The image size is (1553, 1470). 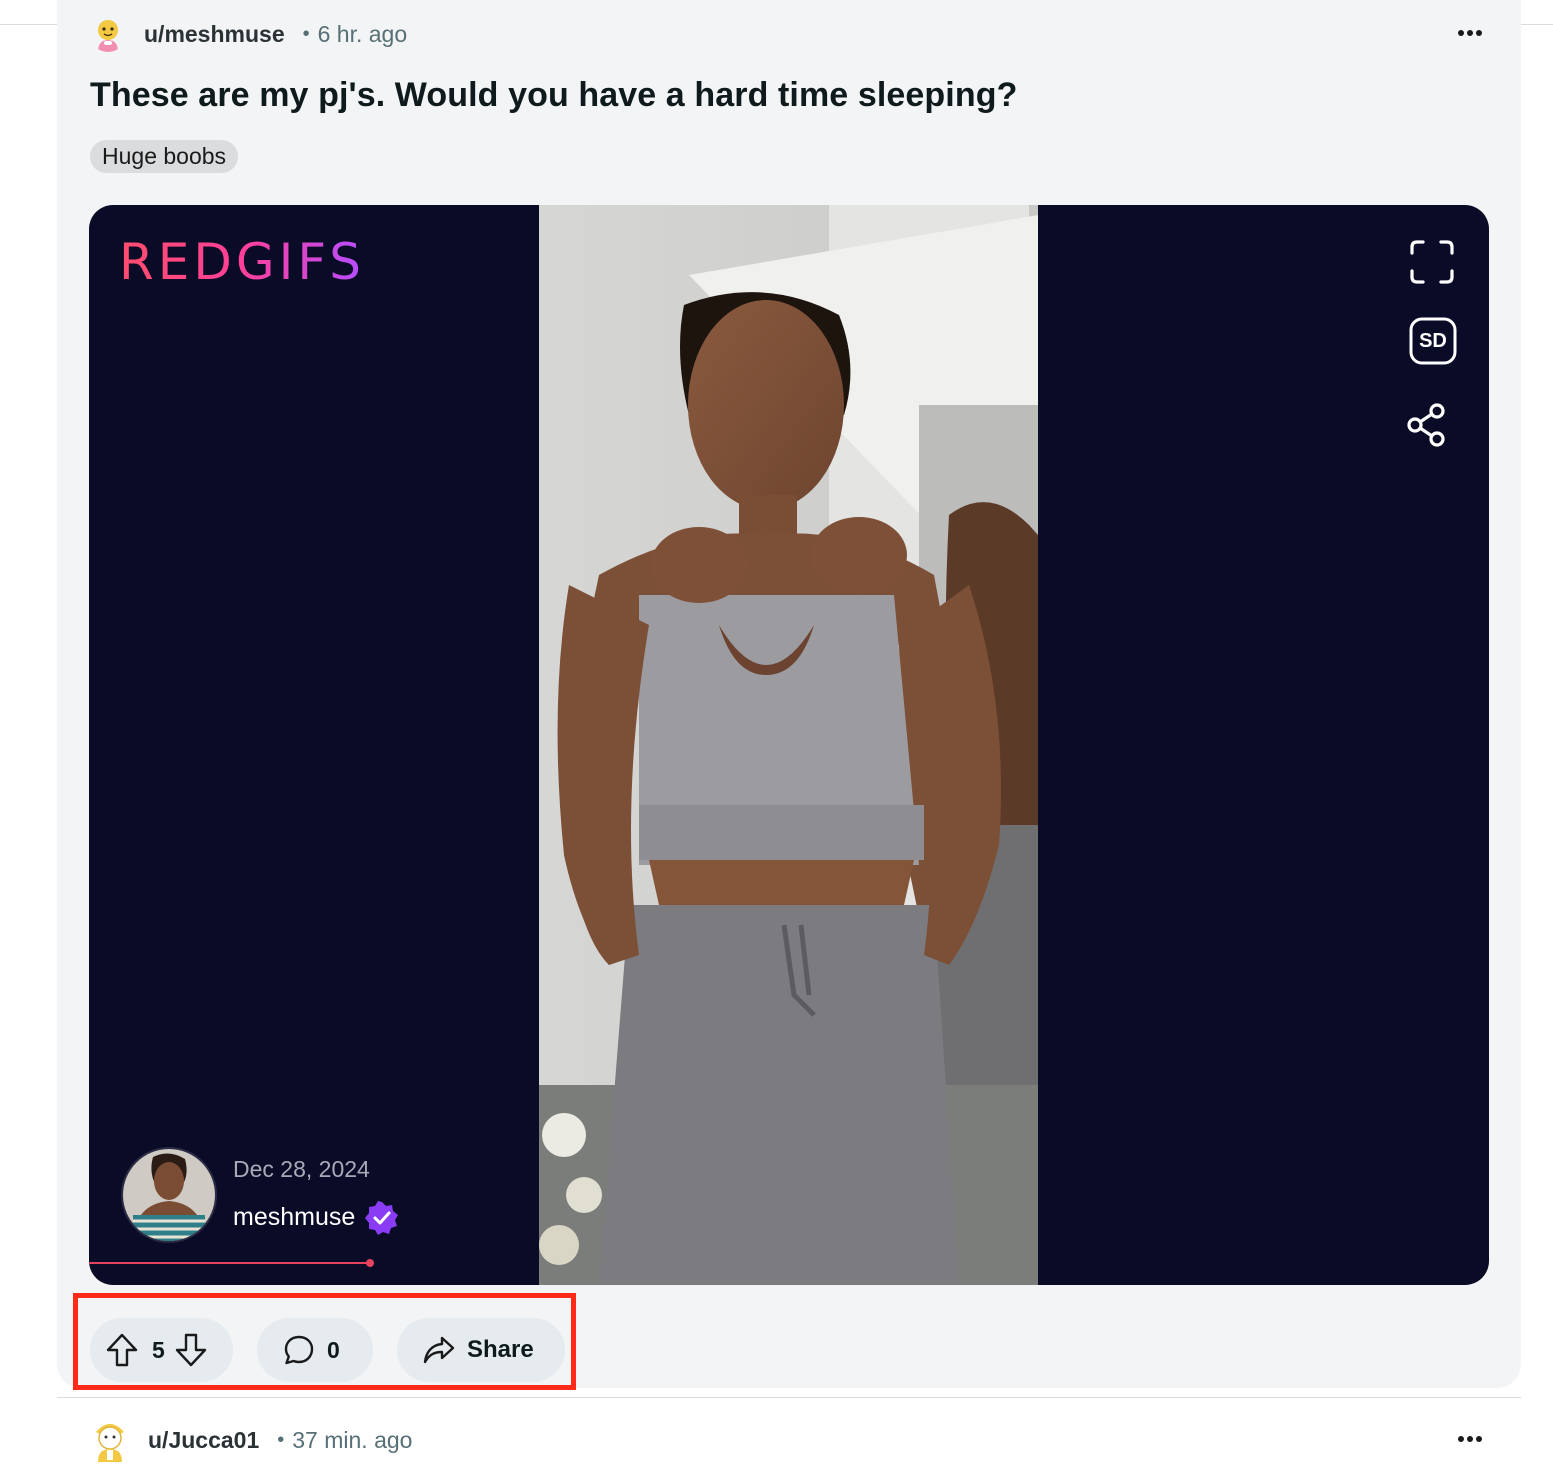 I want to click on creator-info: Dec 28, 2024 meshmuse, so click(x=260, y=1195).